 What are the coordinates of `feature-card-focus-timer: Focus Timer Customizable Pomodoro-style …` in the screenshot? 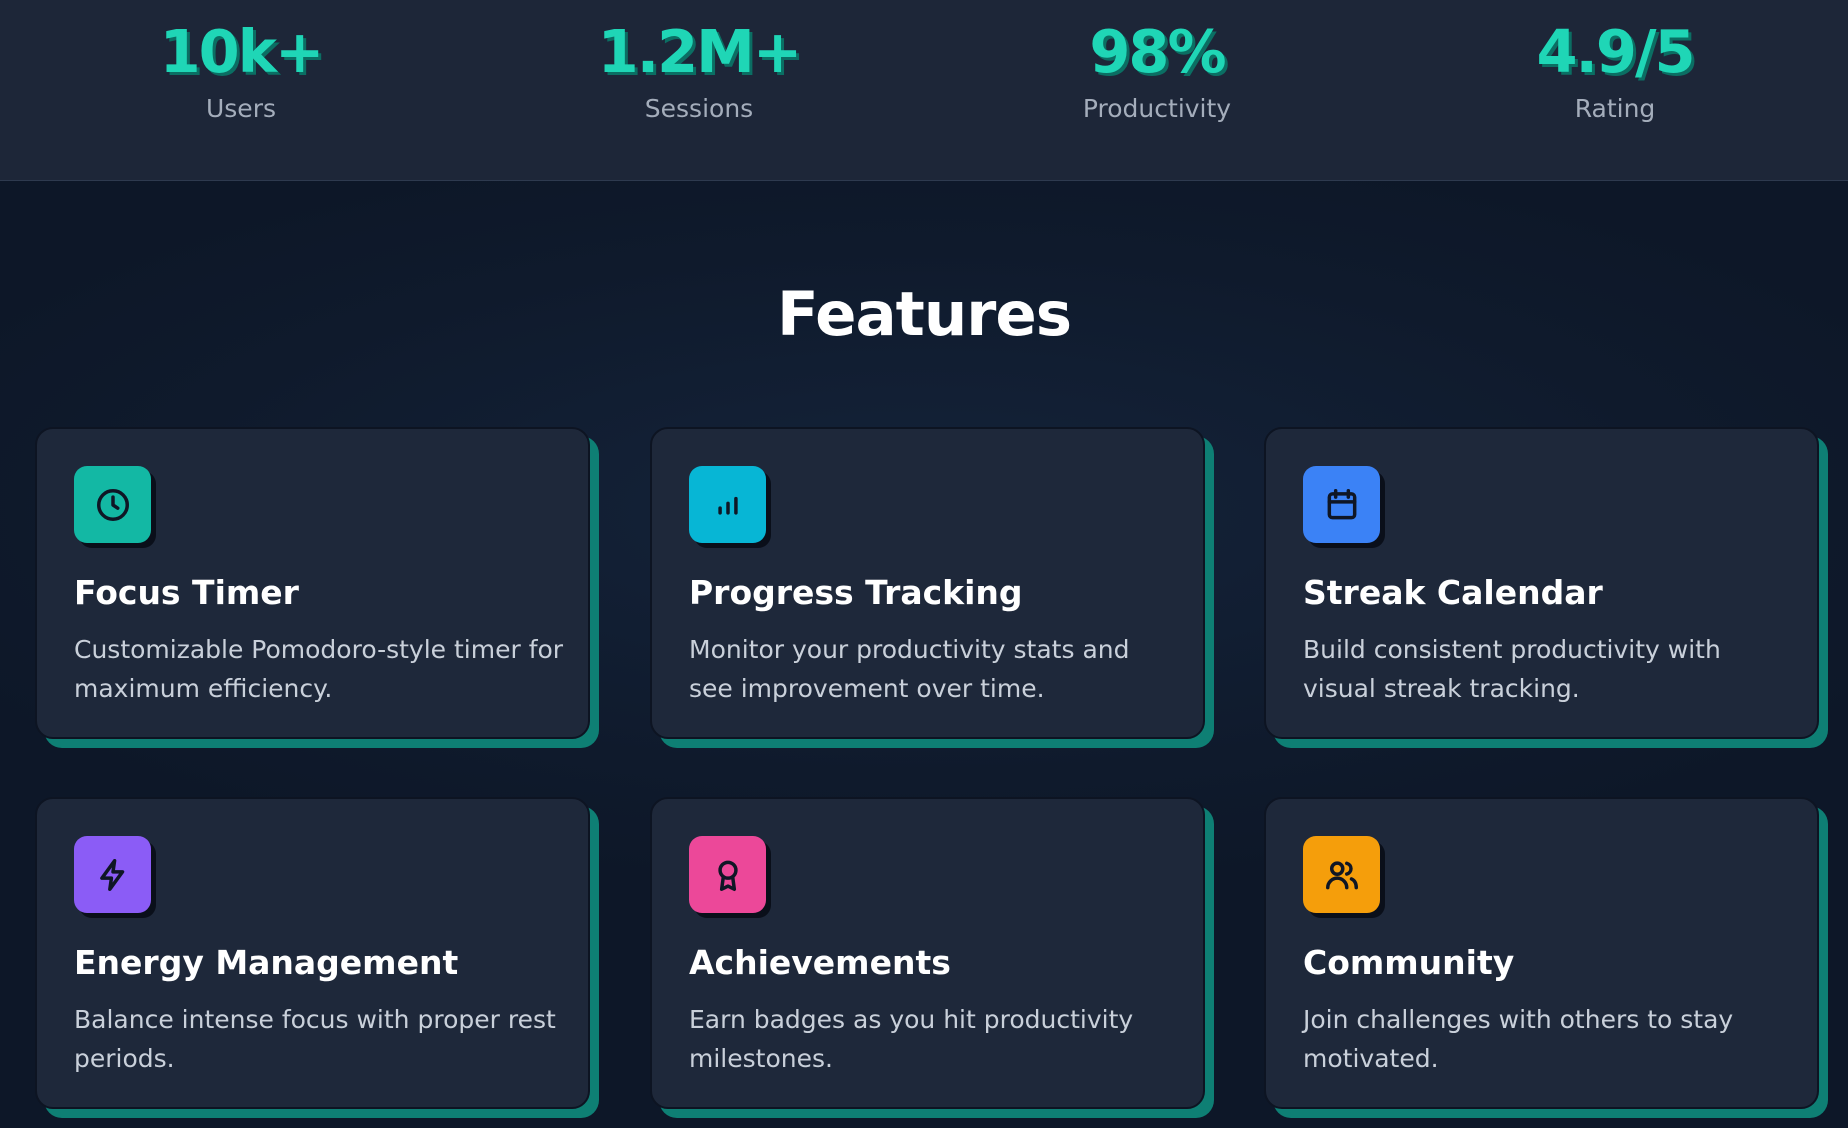 It's located at (312, 583).